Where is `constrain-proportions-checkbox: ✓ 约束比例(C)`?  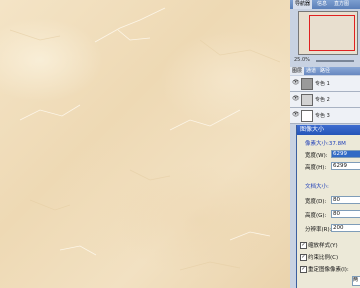 constrain-proportions-checkbox: ✓ 约束比例(C) is located at coordinates (319, 257).